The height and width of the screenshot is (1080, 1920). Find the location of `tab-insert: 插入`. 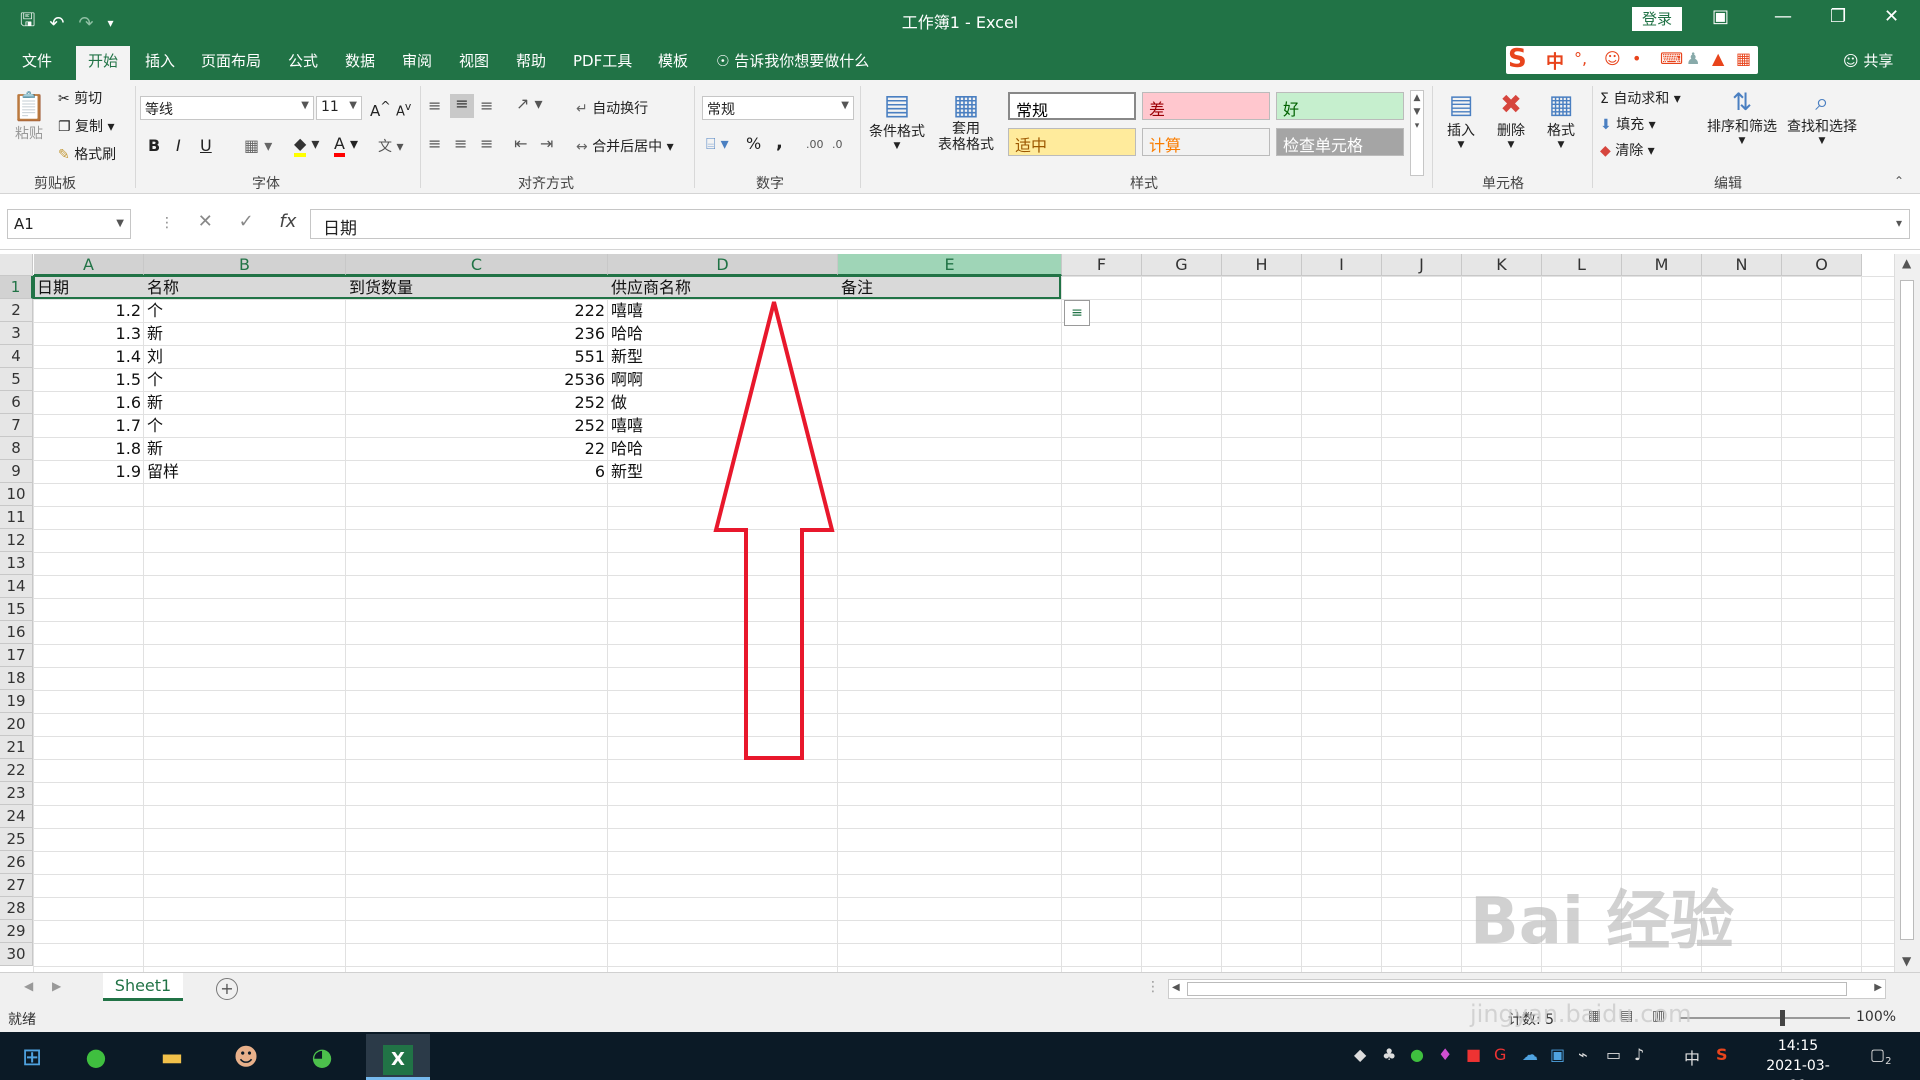

tab-insert: 插入 is located at coordinates (160, 60).